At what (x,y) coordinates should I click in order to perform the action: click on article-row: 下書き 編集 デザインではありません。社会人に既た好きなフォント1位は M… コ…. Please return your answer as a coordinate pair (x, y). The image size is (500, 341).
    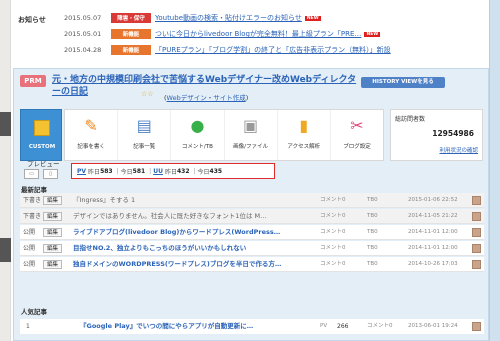
    Looking at the image, I should click on (252, 216).